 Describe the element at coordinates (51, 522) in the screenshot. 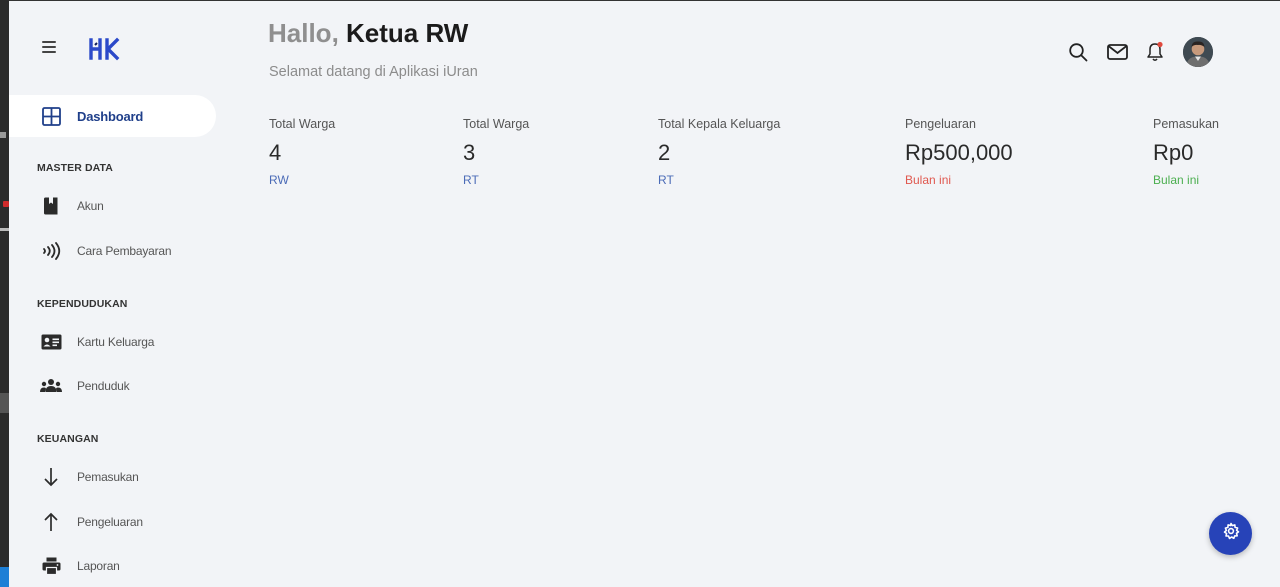

I see `arrow-up-icon` at that location.